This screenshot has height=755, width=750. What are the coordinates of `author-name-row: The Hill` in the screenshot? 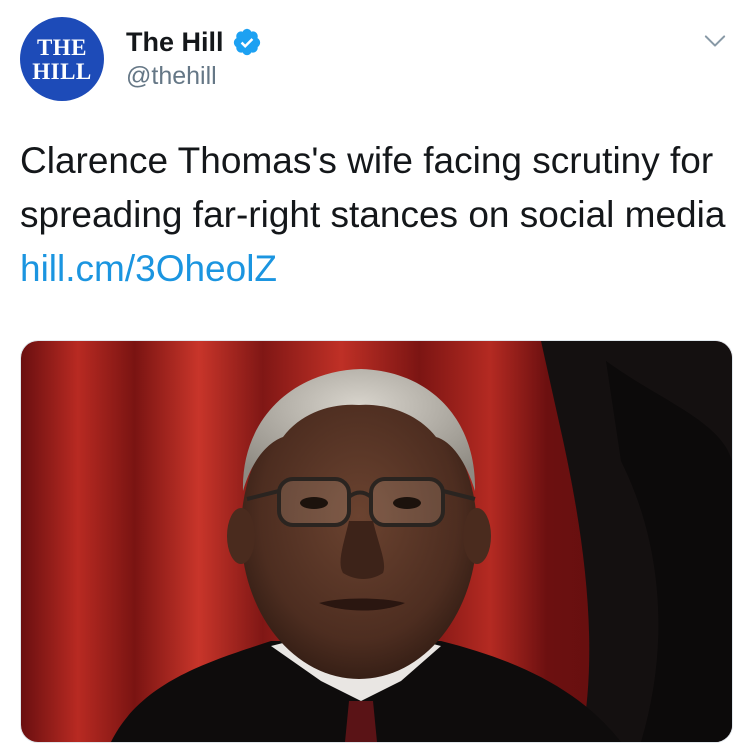 It's located at (194, 42).